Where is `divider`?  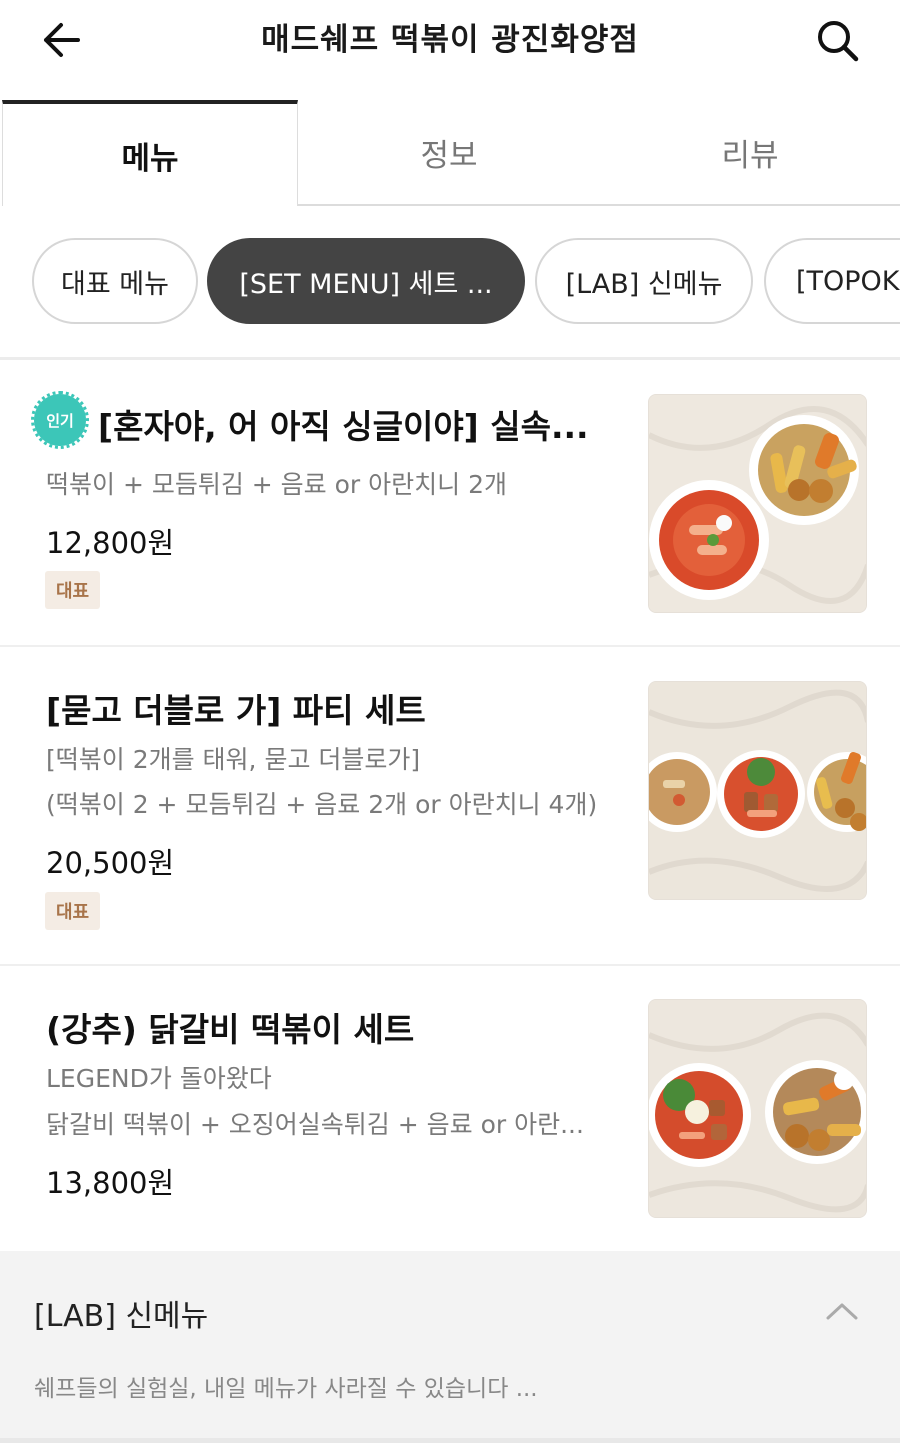
divider is located at coordinates (450, 1440).